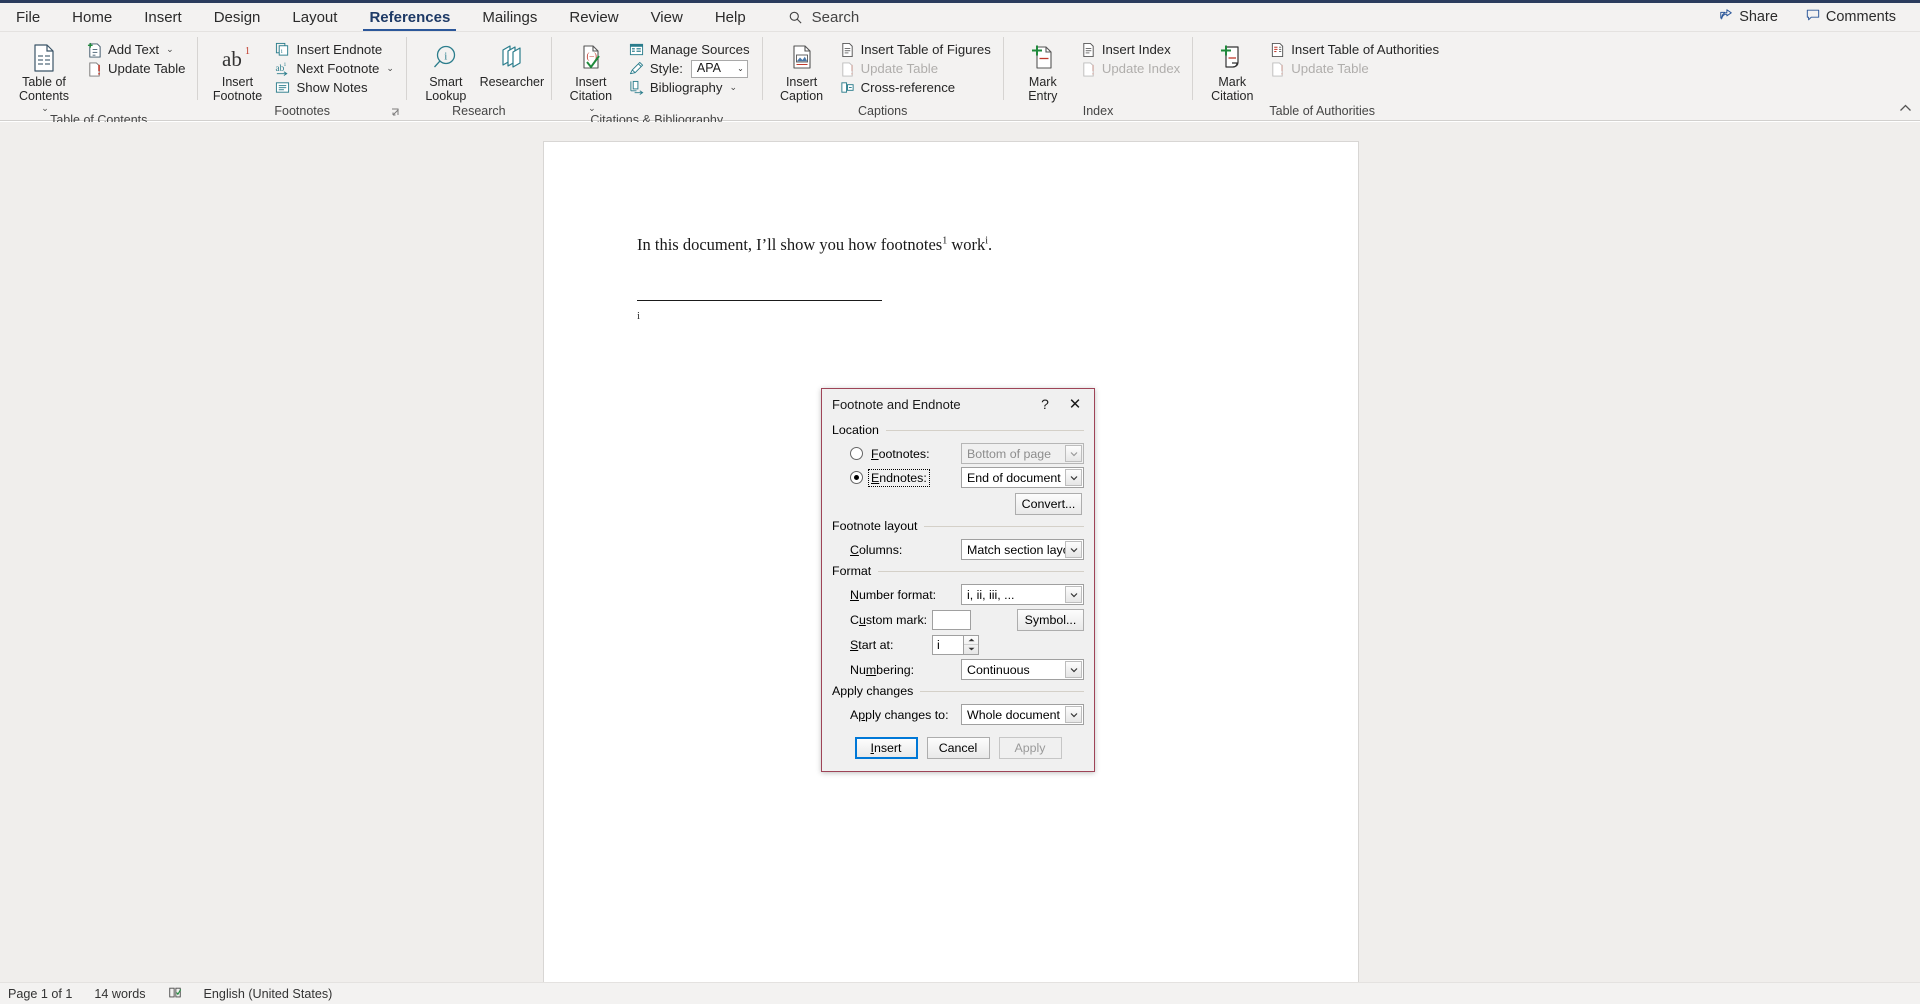  What do you see at coordinates (1232, 70) in the screenshot?
I see `mark-citation-button: Mark Citation` at bounding box center [1232, 70].